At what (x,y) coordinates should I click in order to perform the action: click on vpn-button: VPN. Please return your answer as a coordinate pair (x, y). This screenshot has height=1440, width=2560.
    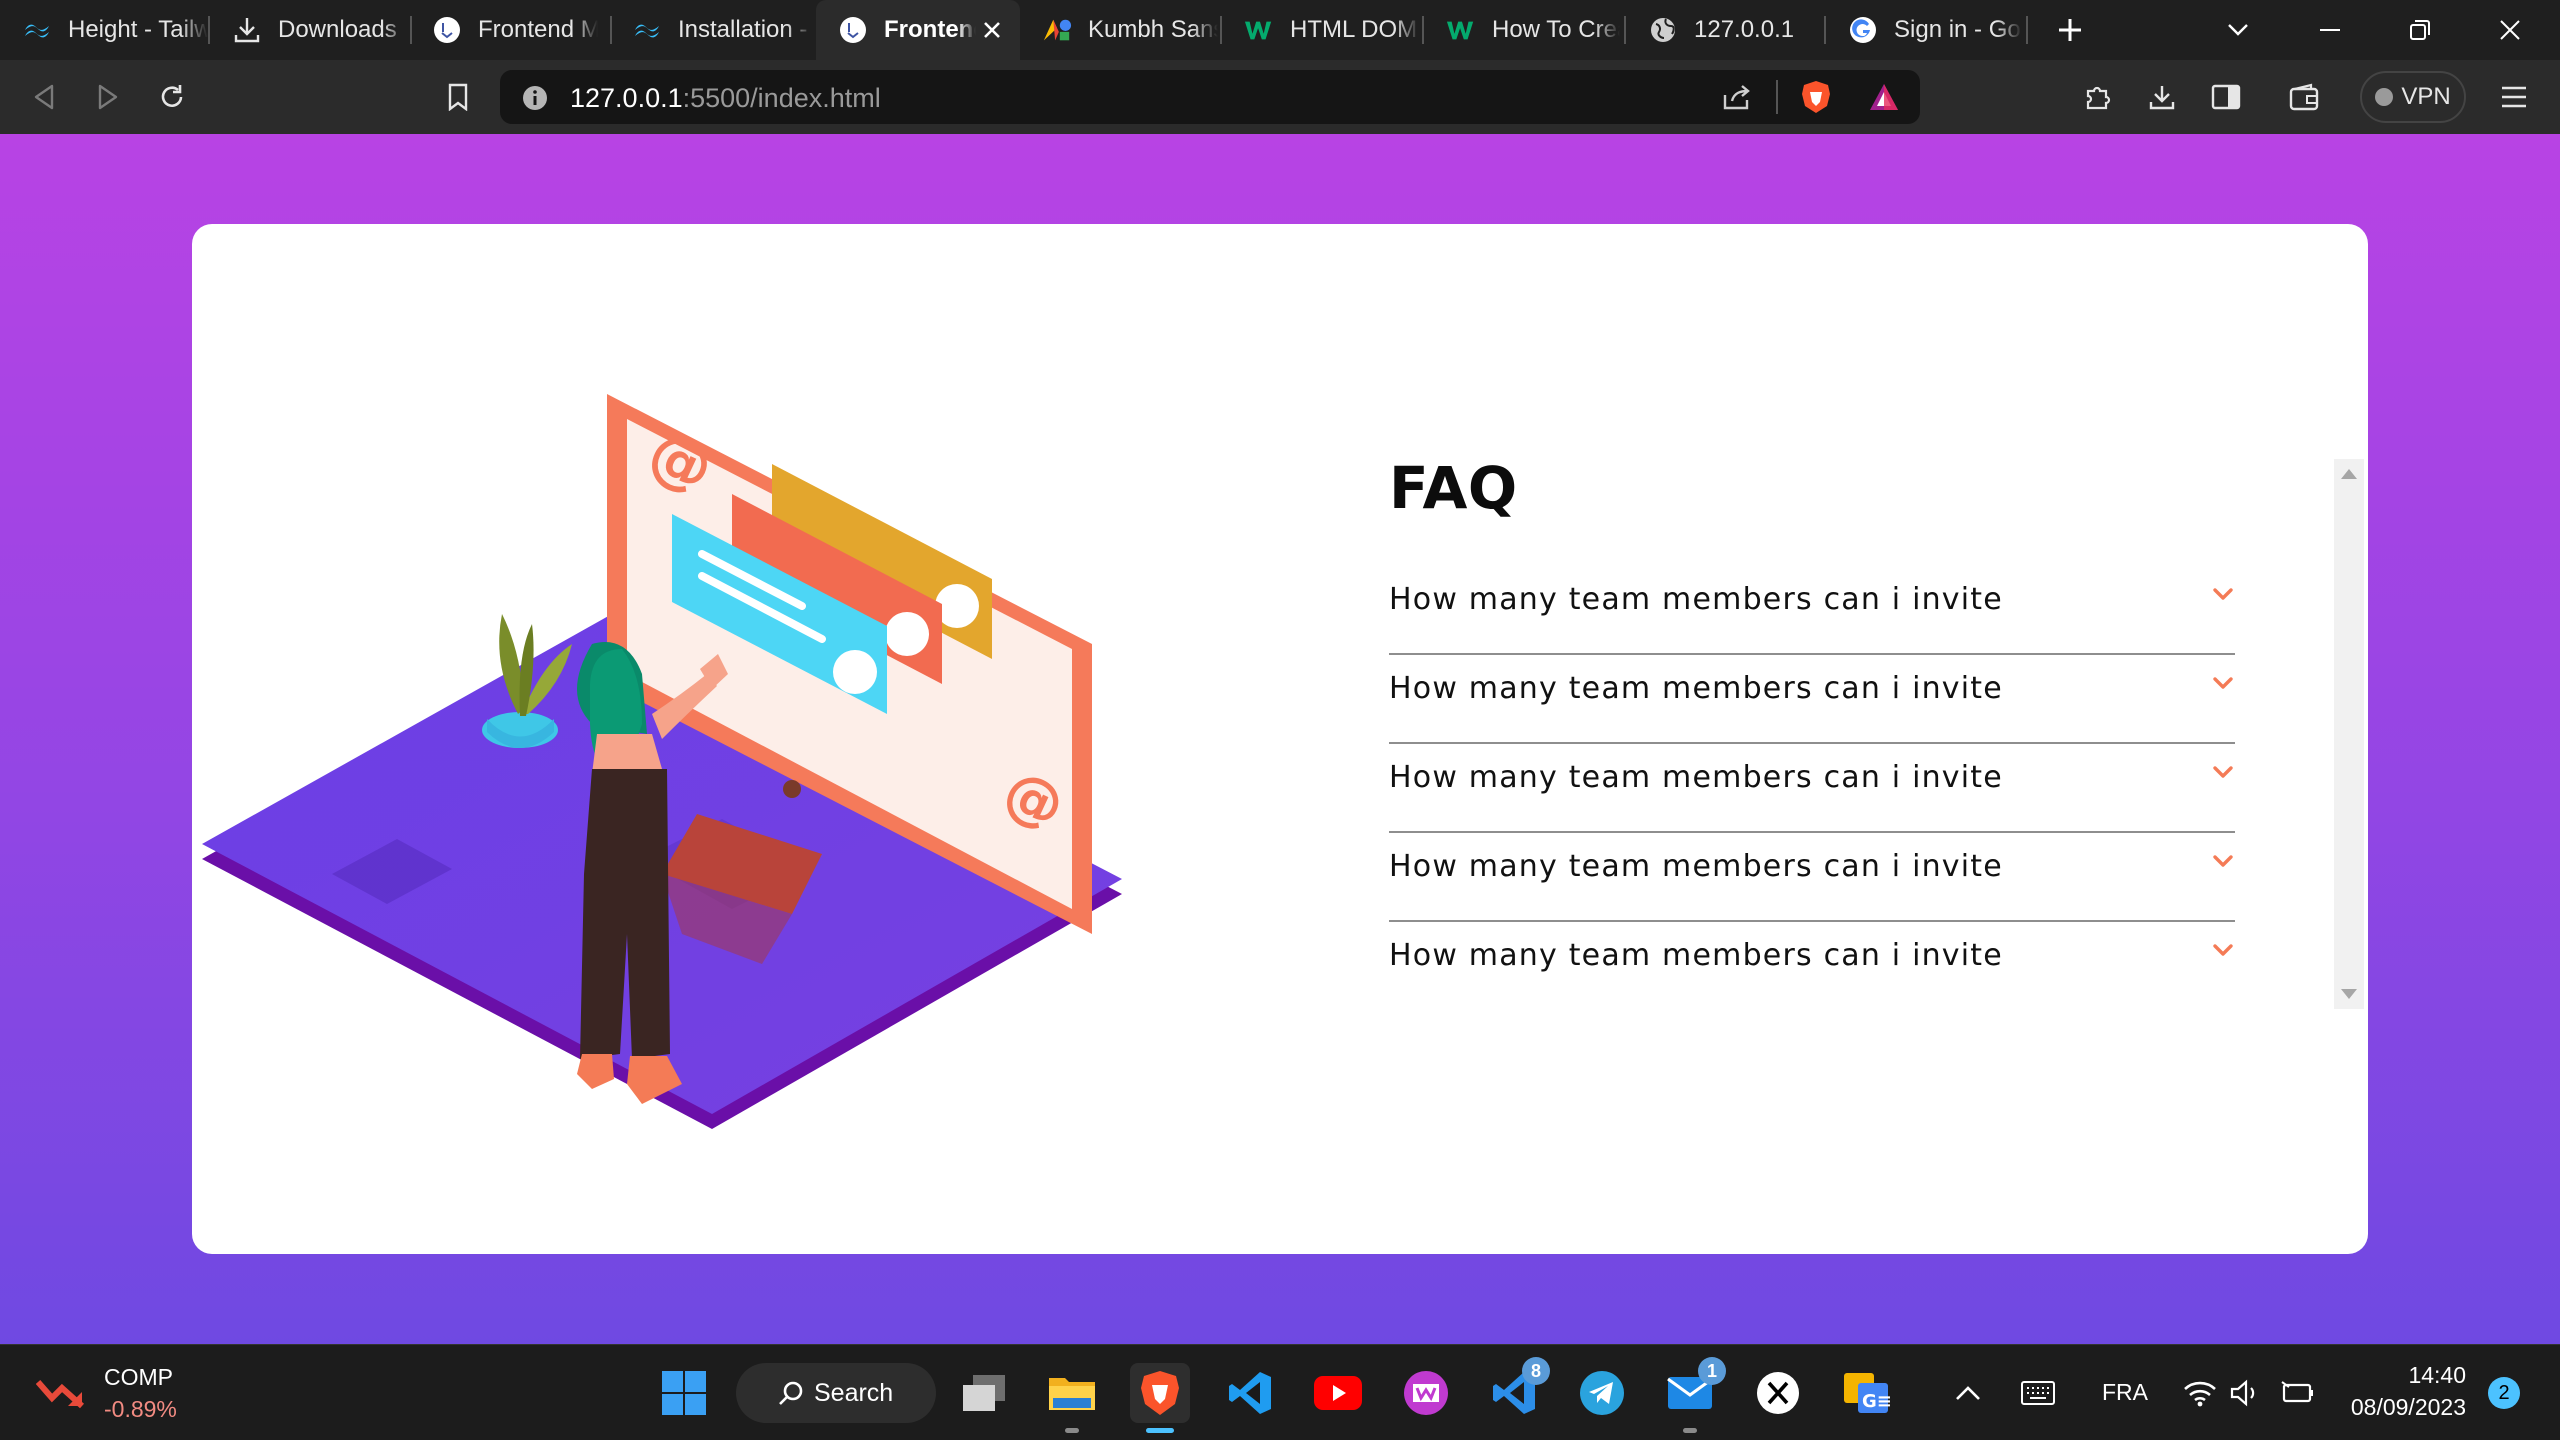
    Looking at the image, I should click on (2413, 97).